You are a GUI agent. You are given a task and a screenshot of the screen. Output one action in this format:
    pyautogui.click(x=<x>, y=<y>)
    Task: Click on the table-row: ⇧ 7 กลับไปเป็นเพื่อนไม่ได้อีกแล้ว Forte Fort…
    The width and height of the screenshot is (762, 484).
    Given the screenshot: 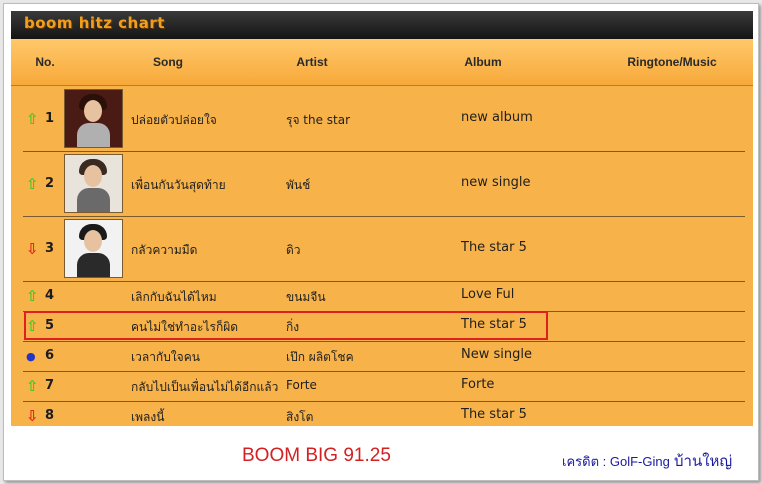 What is the action you would take?
    pyautogui.click(x=384, y=386)
    